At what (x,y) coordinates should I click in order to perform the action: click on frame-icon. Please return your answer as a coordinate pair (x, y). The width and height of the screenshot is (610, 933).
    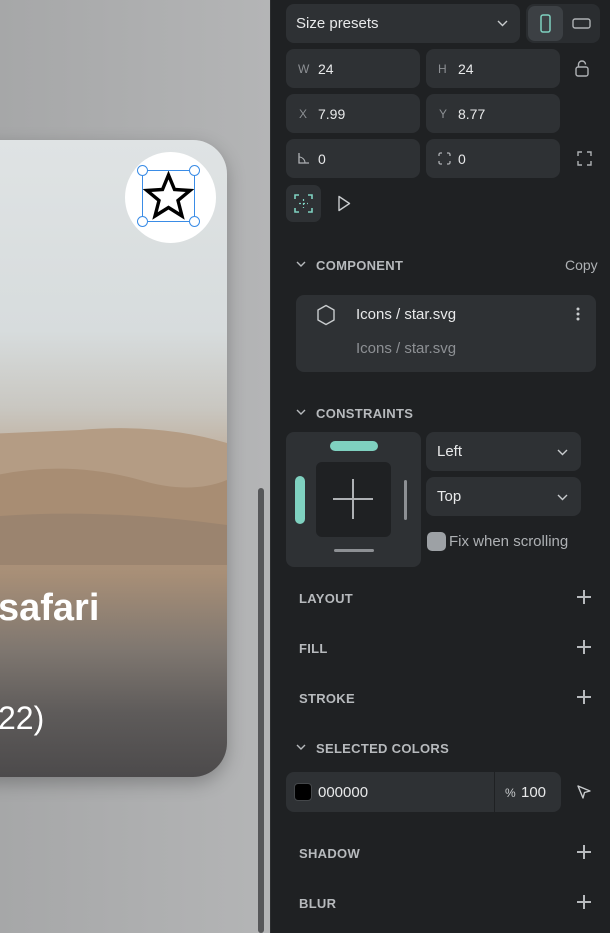
    Looking at the image, I should click on (303, 203).